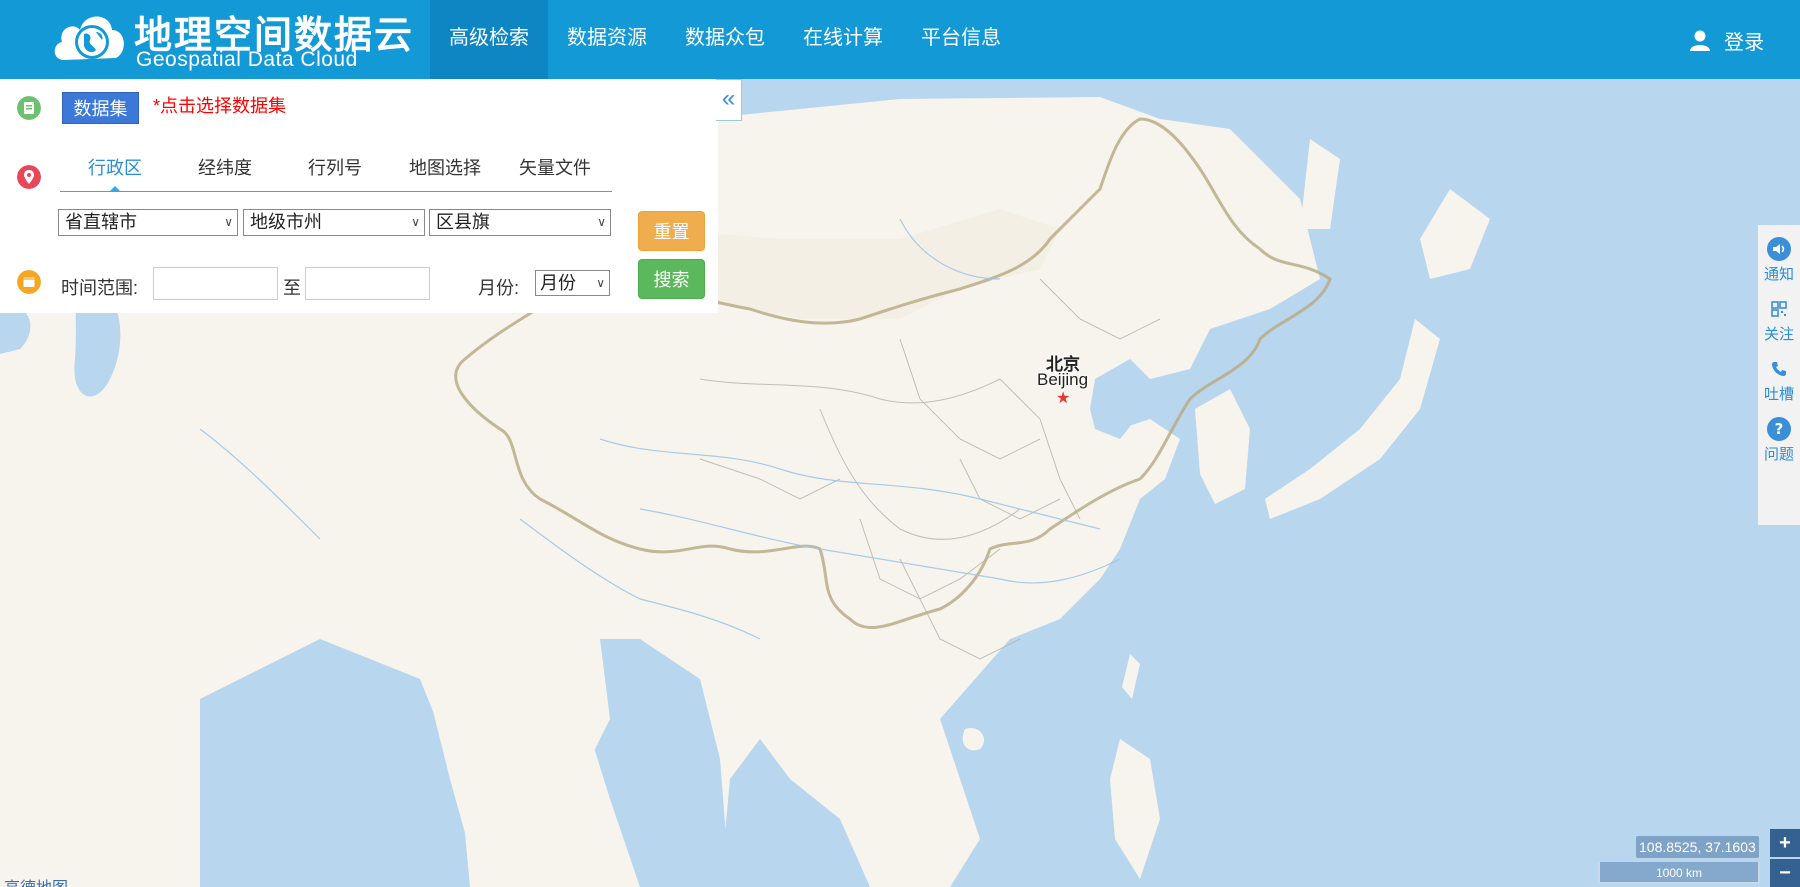 This screenshot has width=1800, height=887. I want to click on main-nav: 高级检索 数据资源 数据众包 在线计算 平台信息, so click(725, 39).